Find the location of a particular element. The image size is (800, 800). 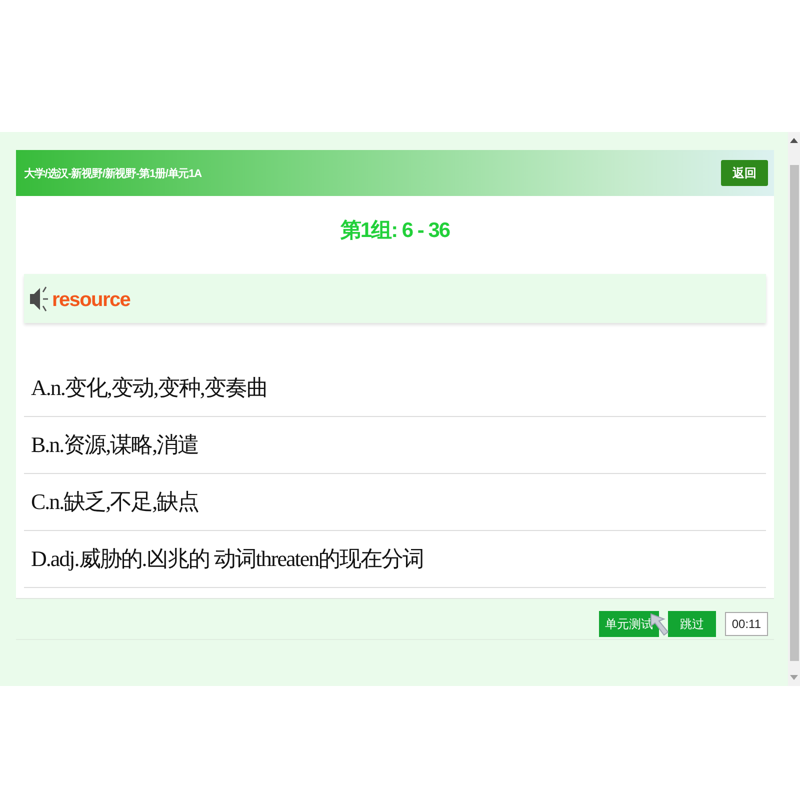

group-title: 第1组: 6 - 36 is located at coordinates (395, 231).